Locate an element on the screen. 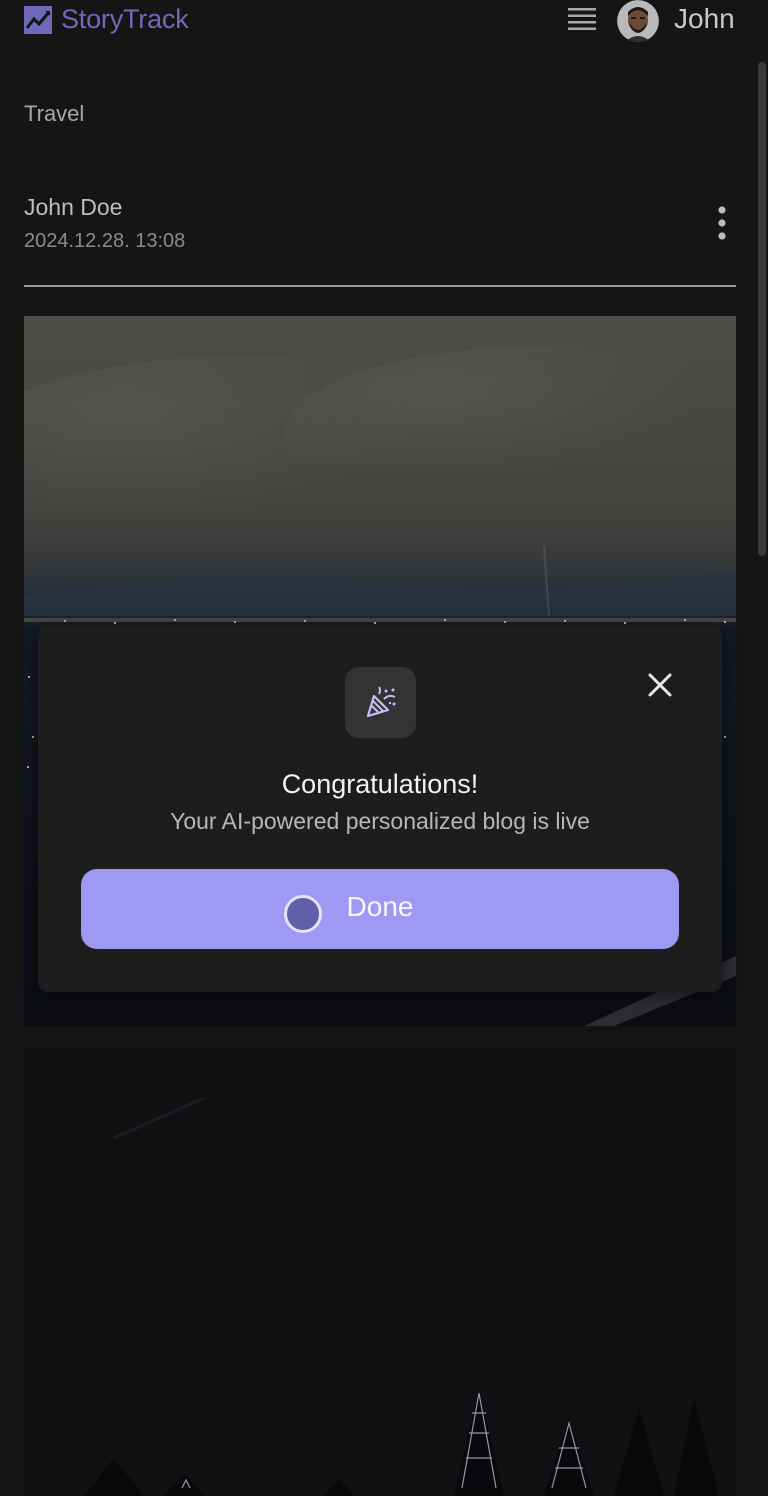 This screenshot has width=768, height=1496. app-logo: StoryTrack is located at coordinates (106, 19).